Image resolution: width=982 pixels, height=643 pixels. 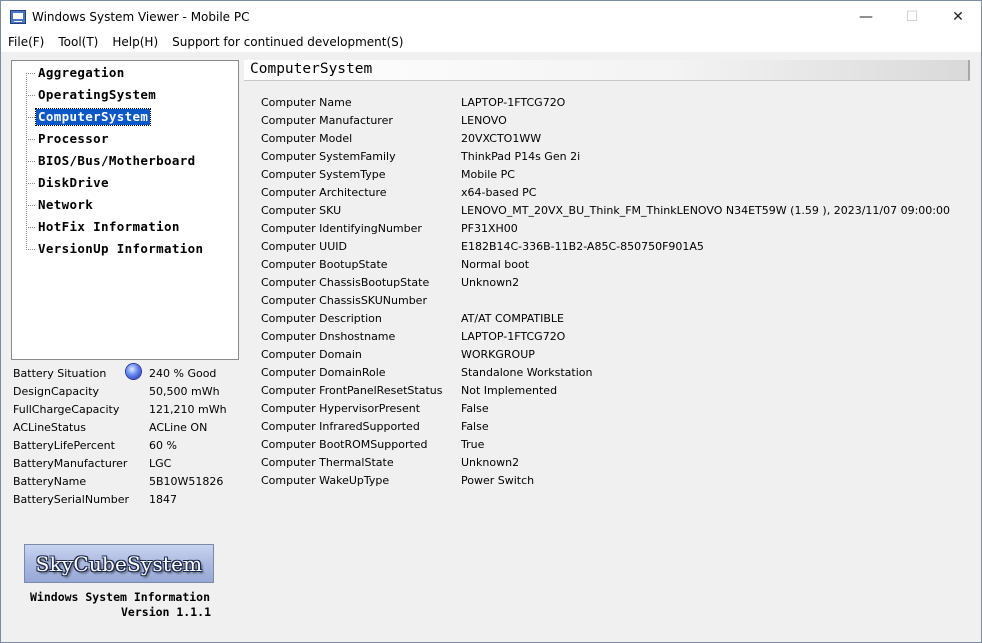 I want to click on tree-item-versionup-information: VersionUp Information, so click(x=115, y=249).